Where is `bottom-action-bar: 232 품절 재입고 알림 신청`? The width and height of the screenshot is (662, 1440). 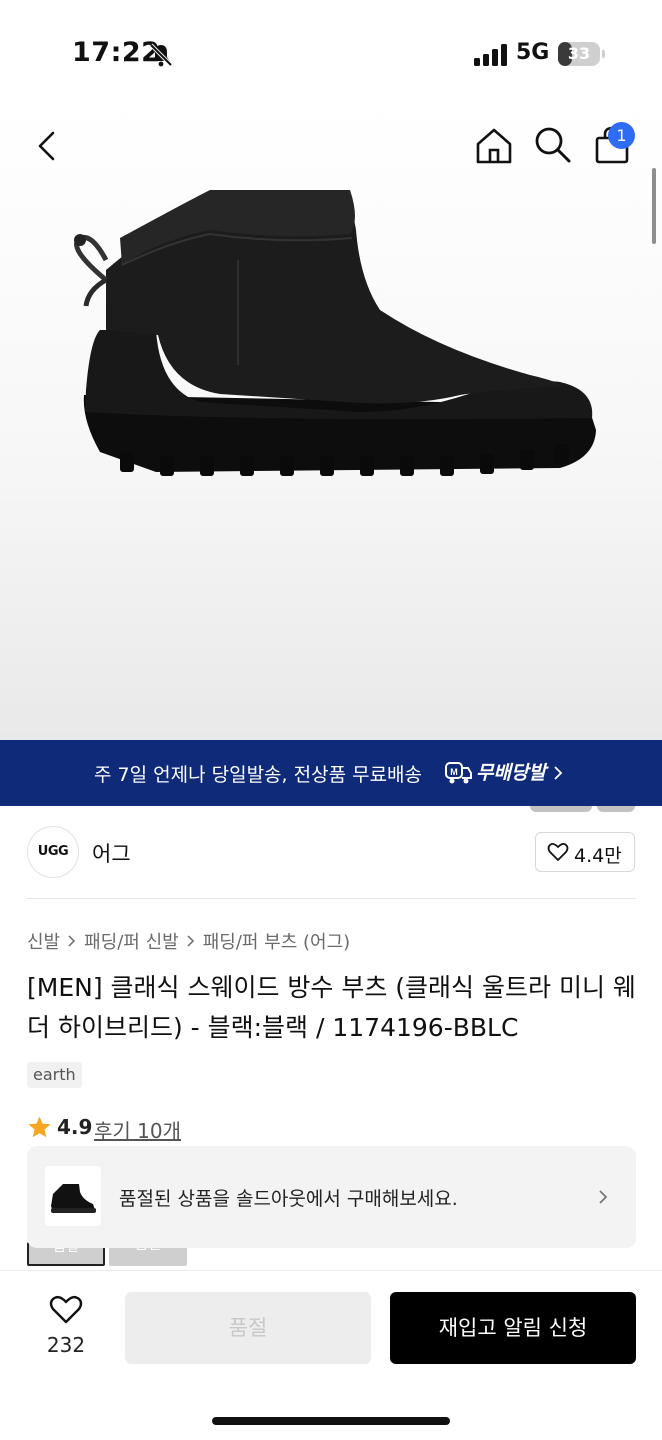 bottom-action-bar: 232 품절 재입고 알림 신청 is located at coordinates (331, 1355).